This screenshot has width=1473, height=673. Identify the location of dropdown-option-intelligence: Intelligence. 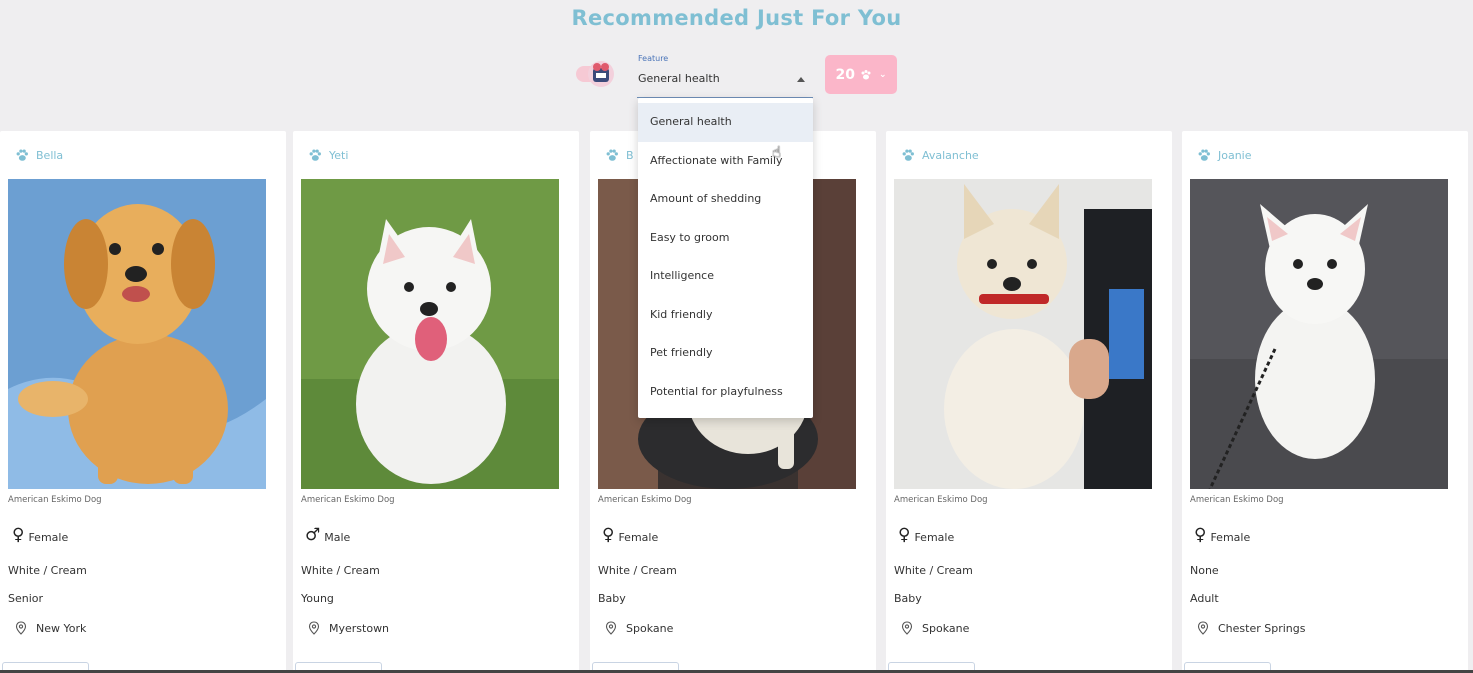
(725, 276).